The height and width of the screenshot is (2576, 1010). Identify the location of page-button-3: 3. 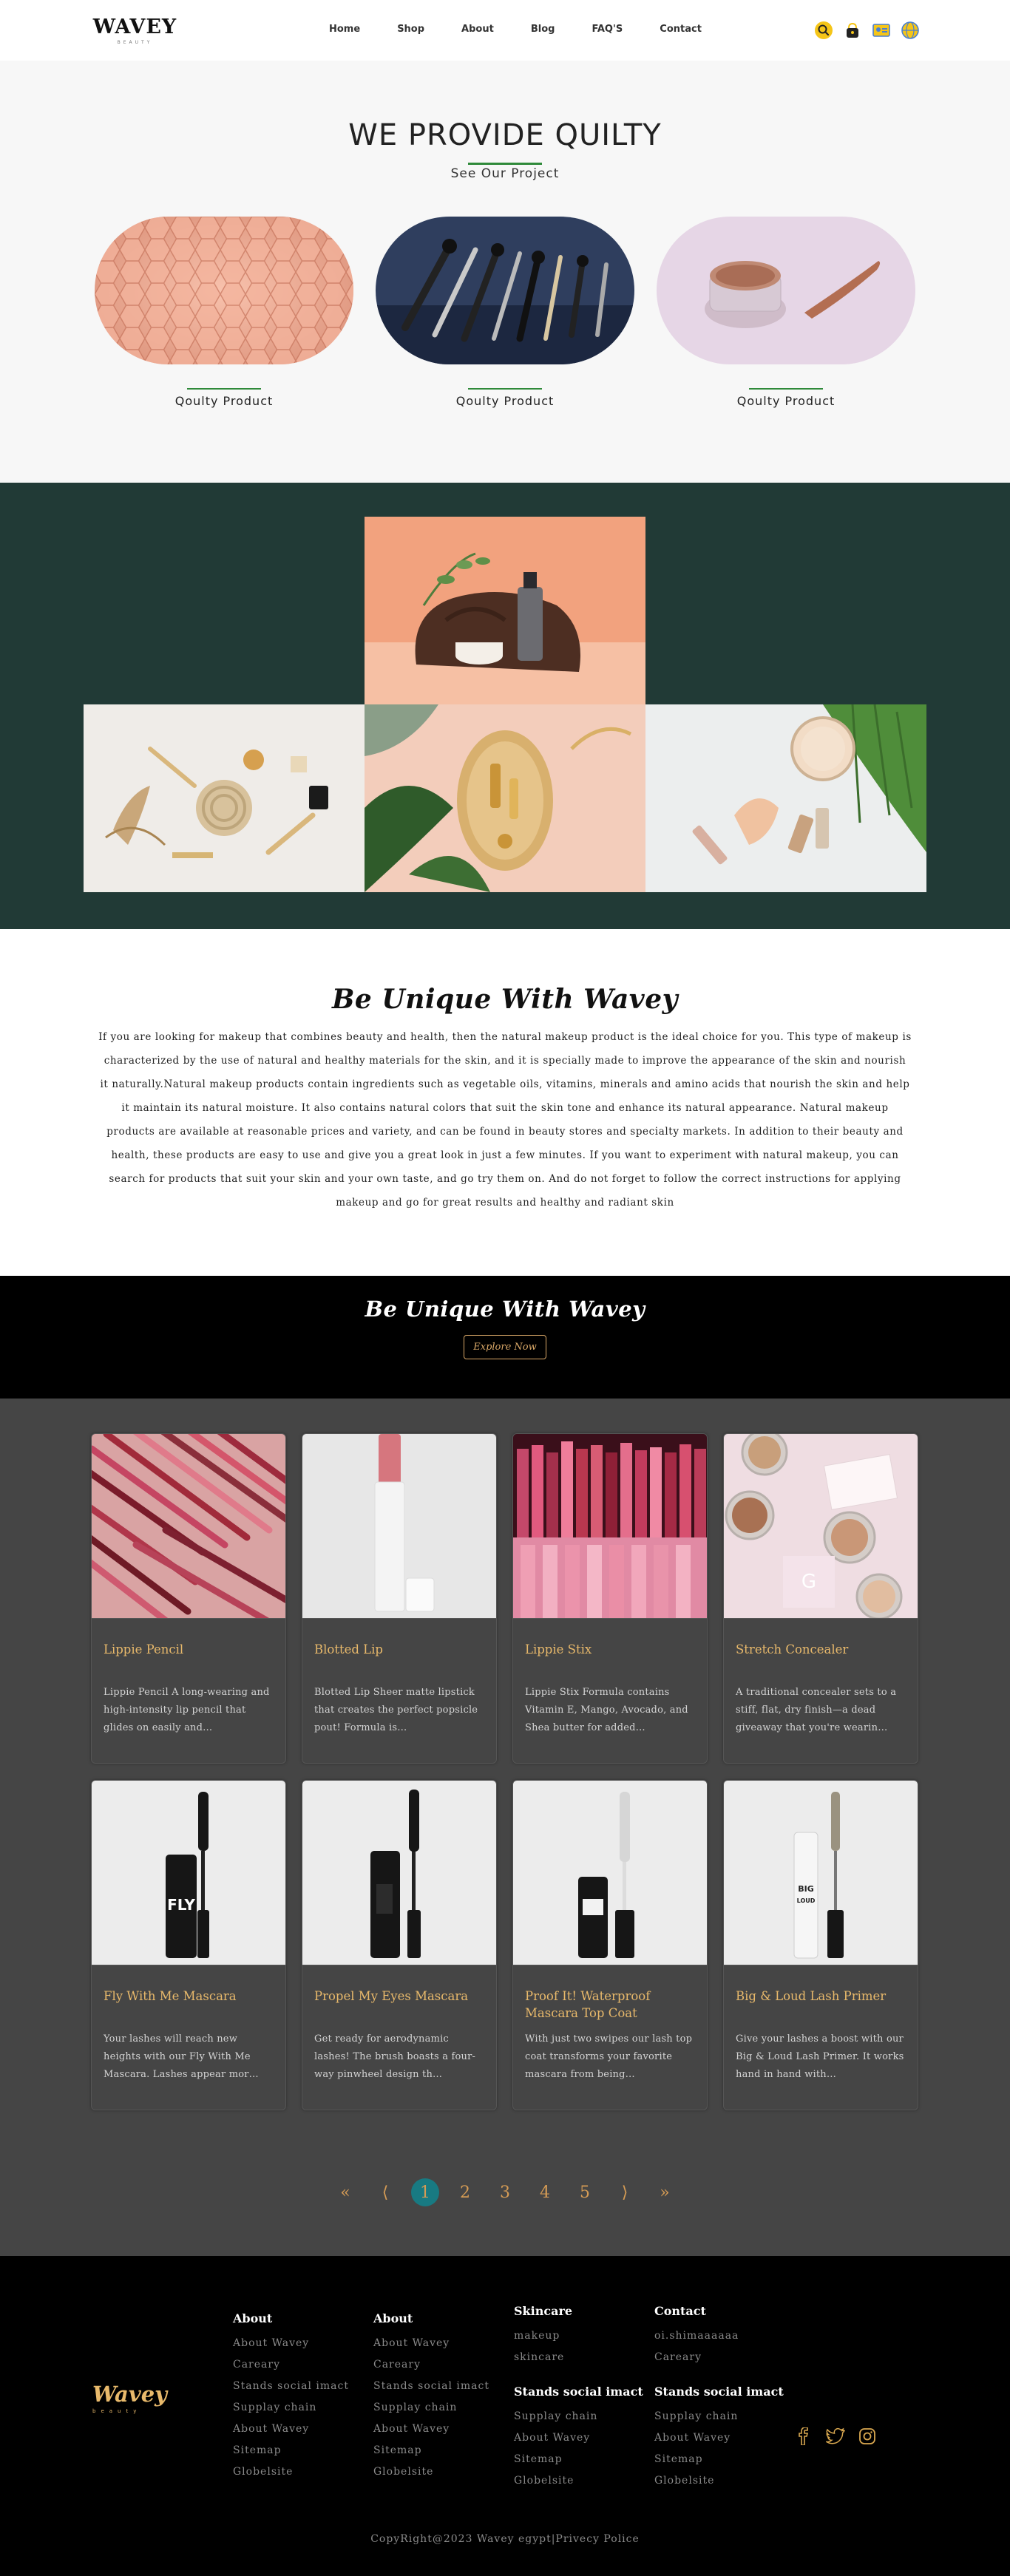
(505, 2193).